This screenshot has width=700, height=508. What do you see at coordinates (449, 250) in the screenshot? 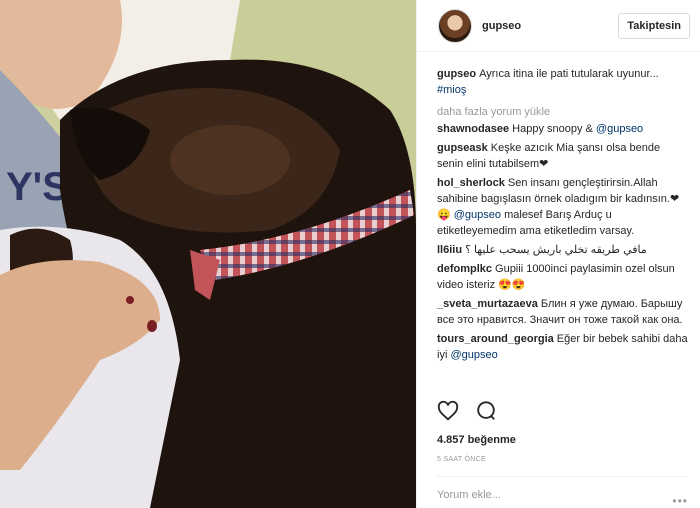
I see `comment-username: ll6iiu` at bounding box center [449, 250].